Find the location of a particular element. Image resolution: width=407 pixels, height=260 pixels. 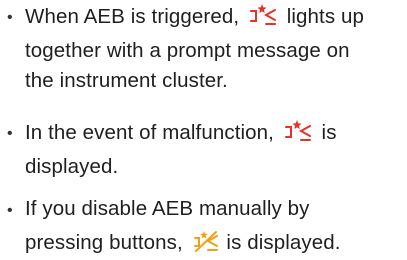

item-1-line-2: together with a prompt message on is located at coordinates (187, 50).